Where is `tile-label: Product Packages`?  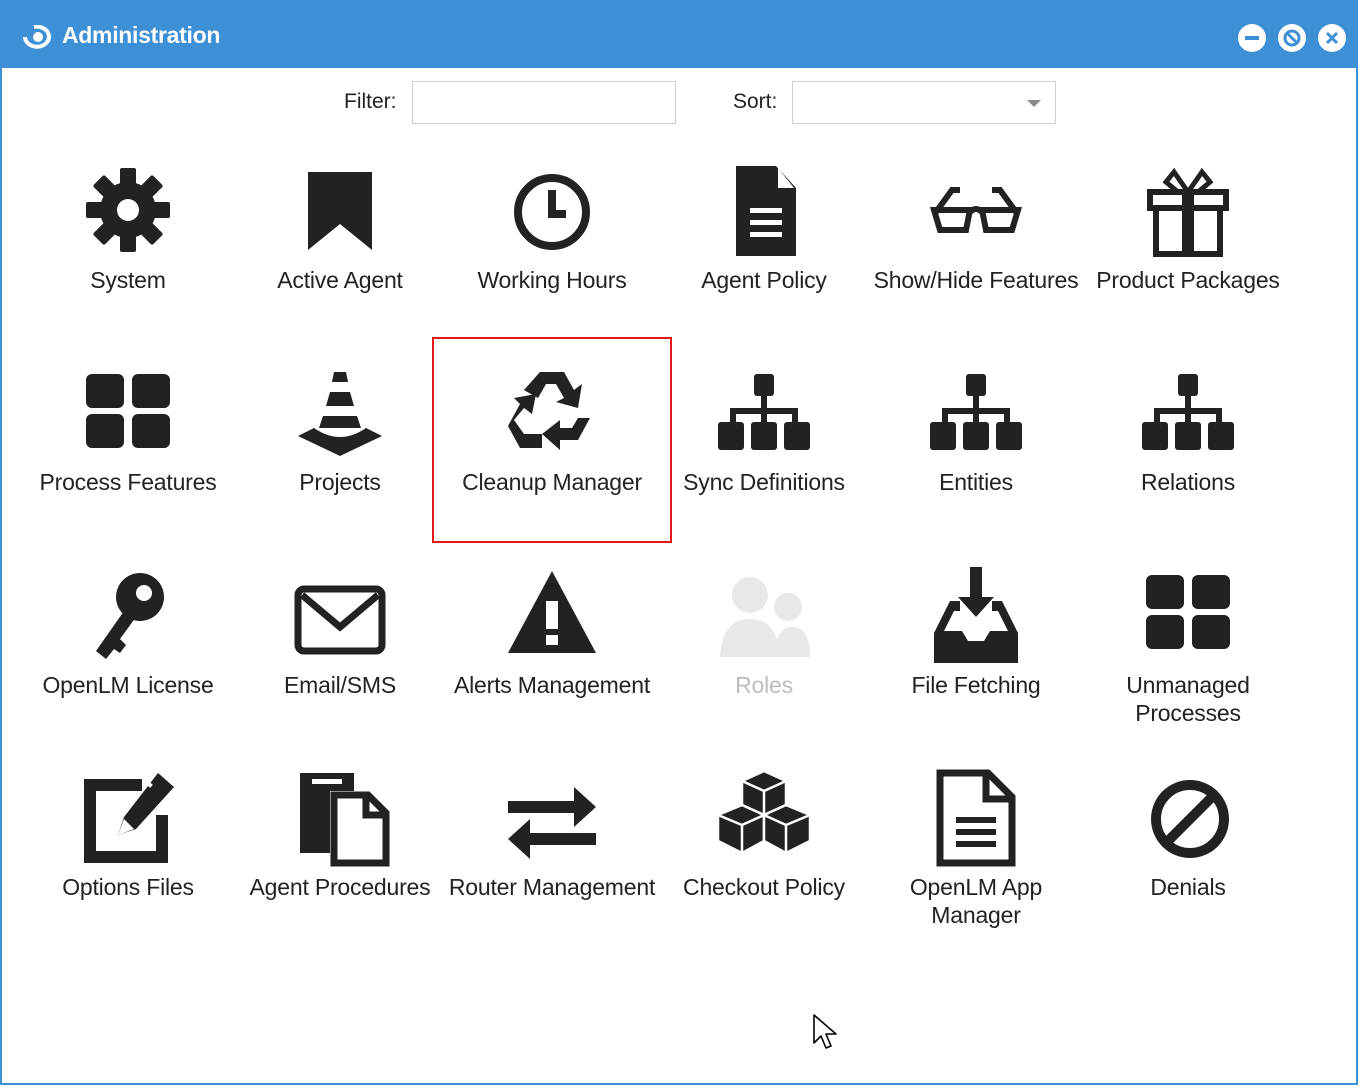 tile-label: Product Packages is located at coordinates (1188, 280).